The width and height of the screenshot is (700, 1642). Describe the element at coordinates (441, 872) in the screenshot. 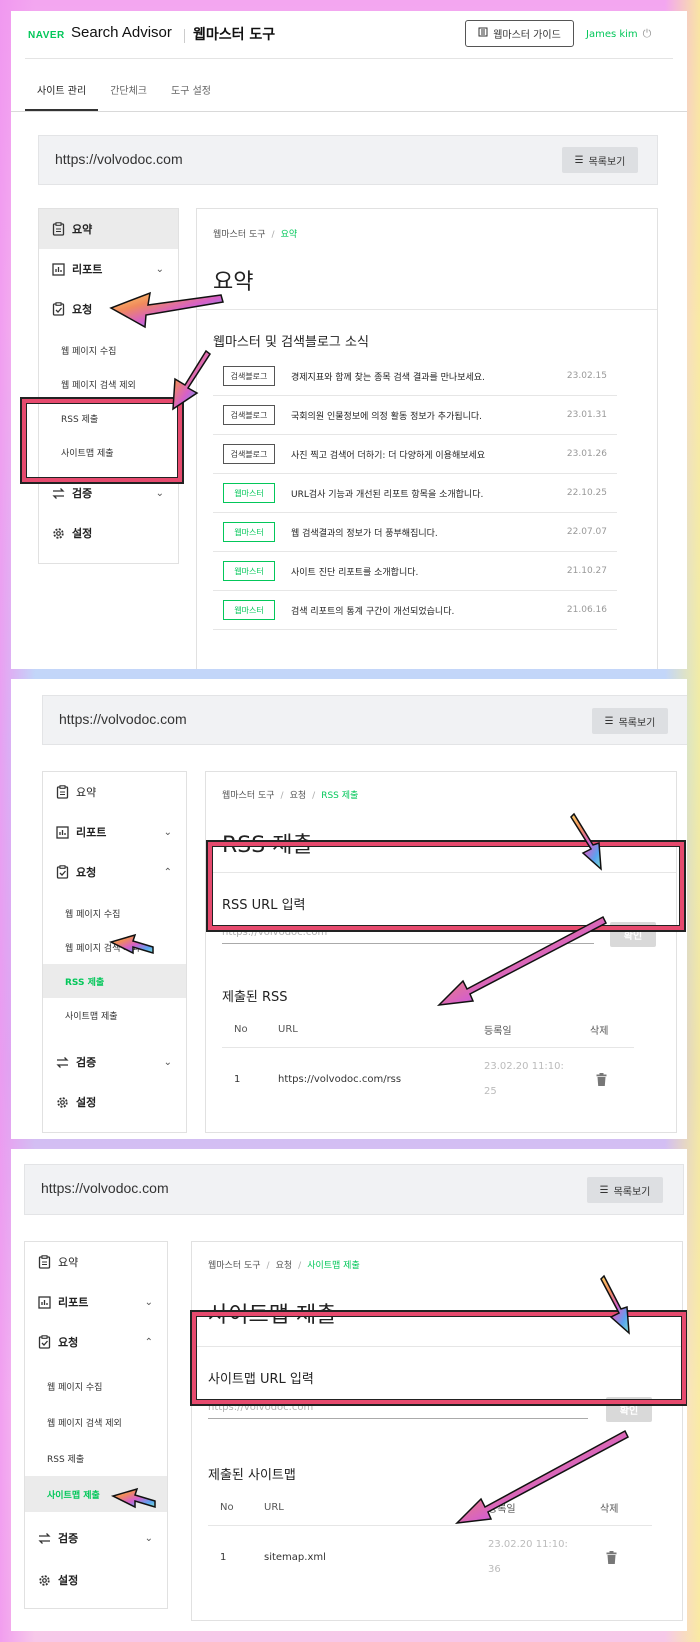

I see `title-divider` at that location.